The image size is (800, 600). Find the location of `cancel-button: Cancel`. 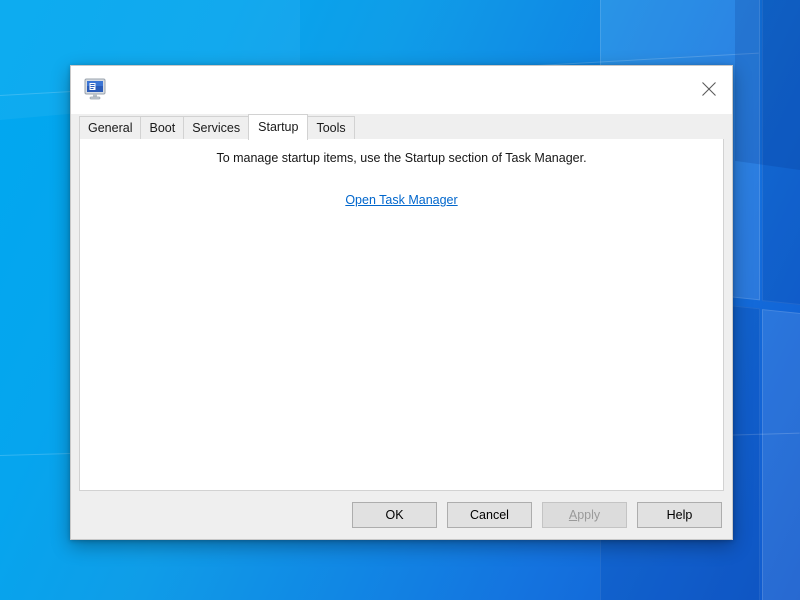

cancel-button: Cancel is located at coordinates (489, 515).